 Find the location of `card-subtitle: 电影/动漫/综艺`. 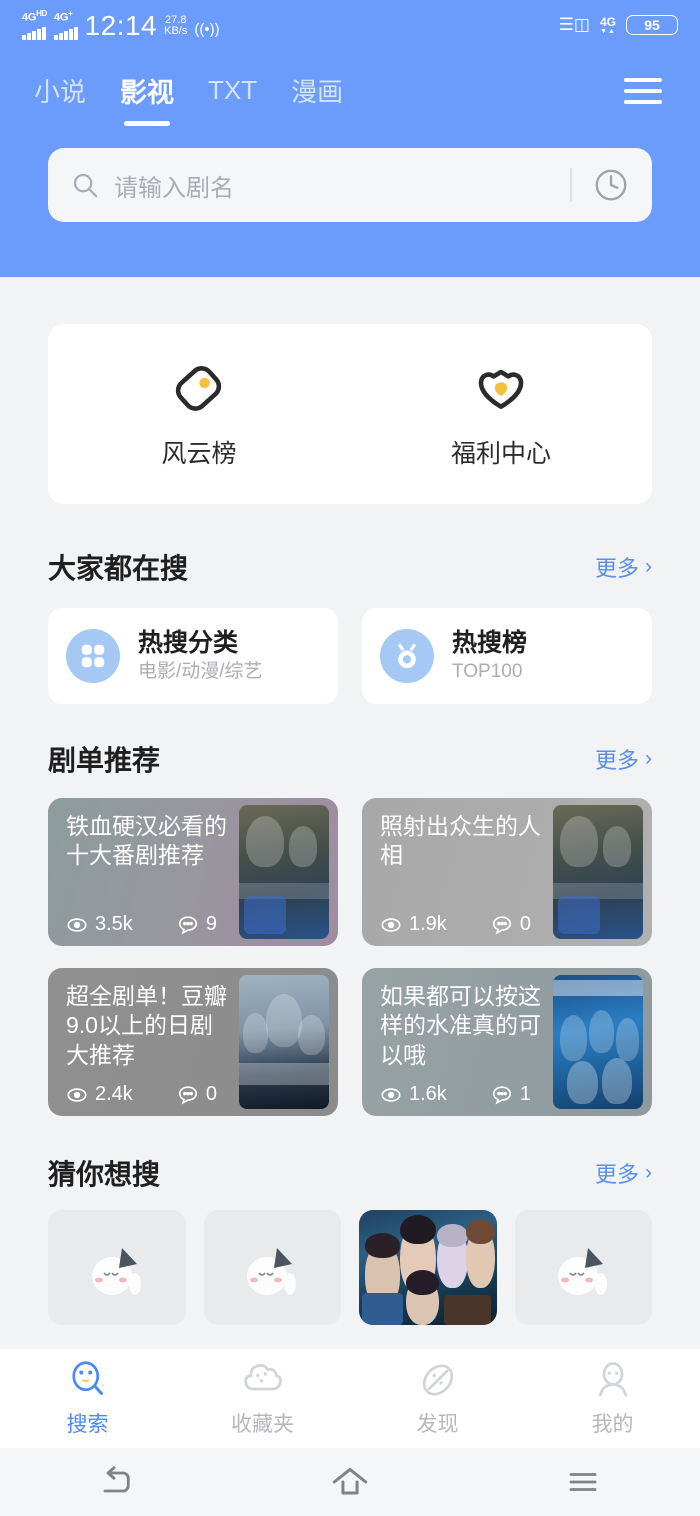

card-subtitle: 电影/动漫/综艺 is located at coordinates (200, 672).